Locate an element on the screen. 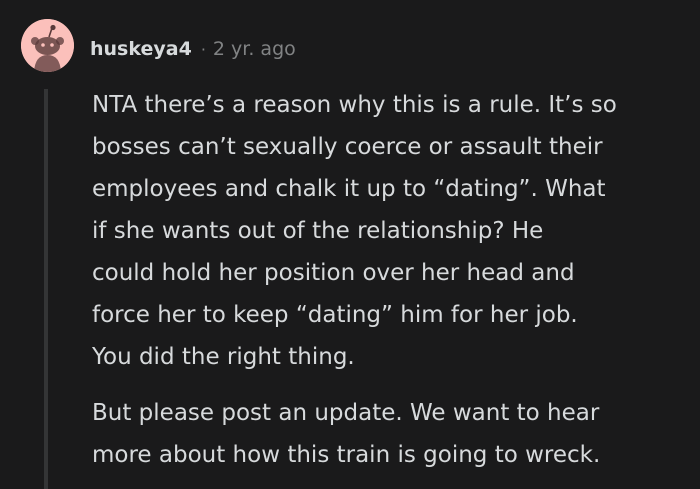  comment-author: huskeya4 is located at coordinates (141, 49).